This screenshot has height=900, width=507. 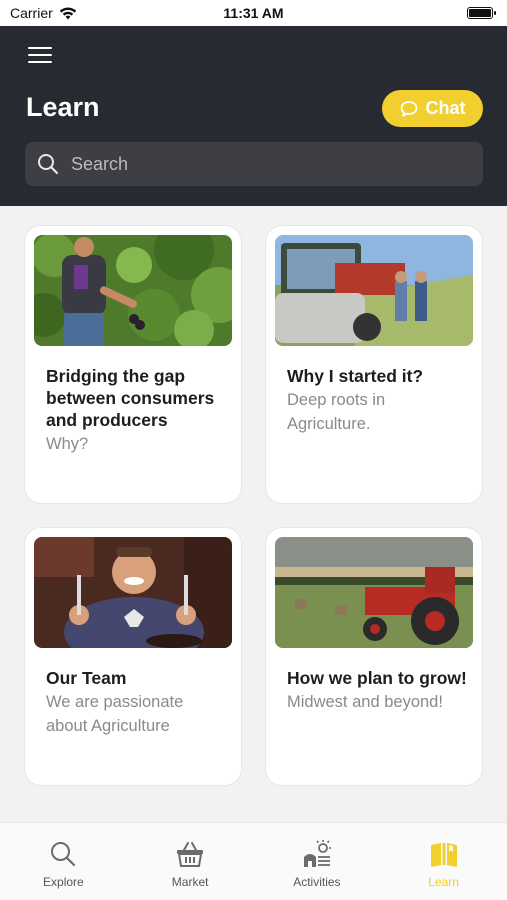 I want to click on tab-explore: Explore, so click(x=63, y=861).